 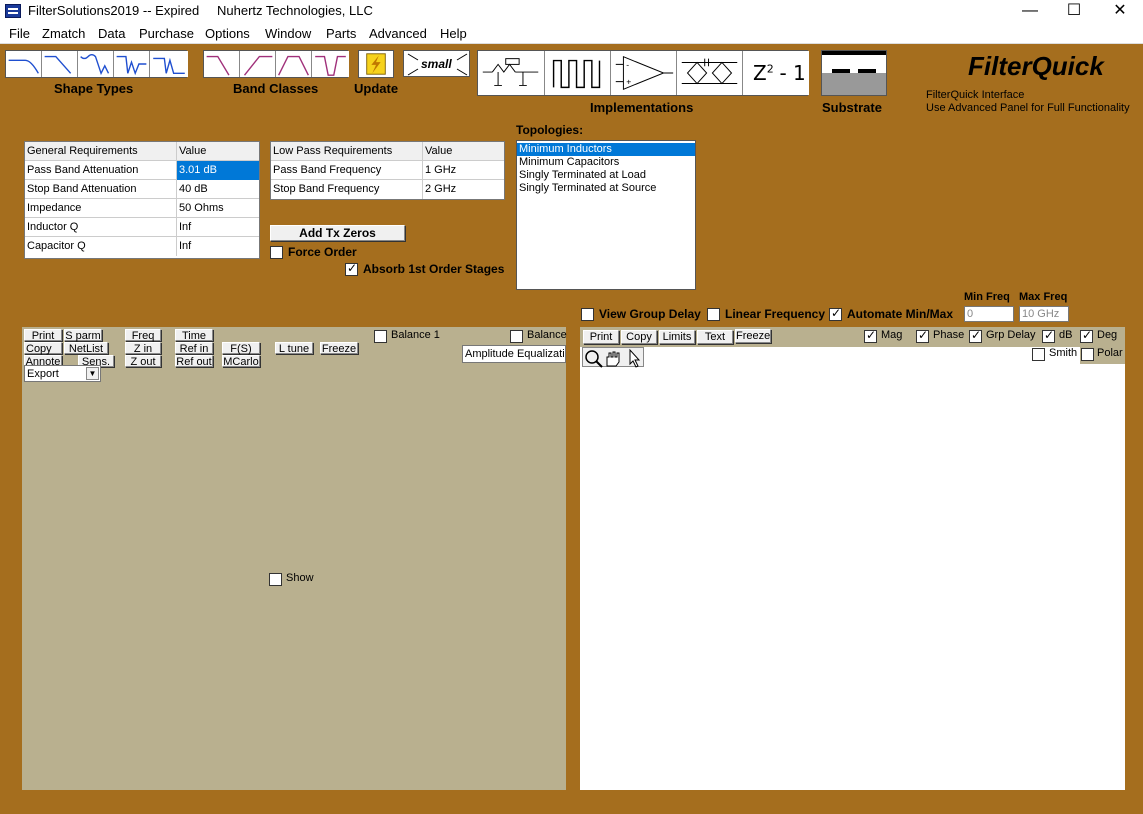 What do you see at coordinates (63, 33) in the screenshot?
I see `menu-zmatch: Zmatch` at bounding box center [63, 33].